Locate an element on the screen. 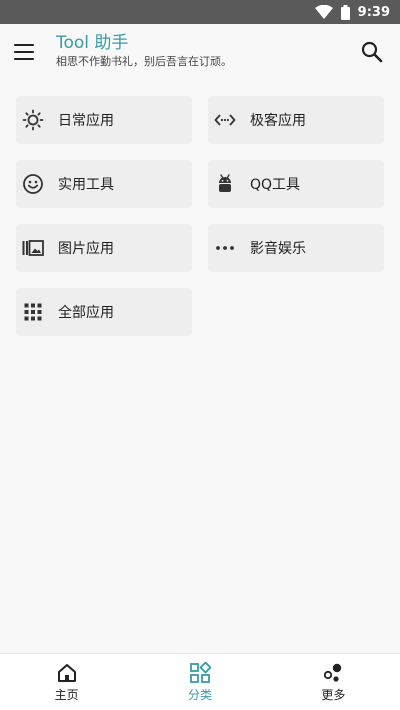 The image size is (400, 710). category-geek-apps: 极客应用 is located at coordinates (296, 120).